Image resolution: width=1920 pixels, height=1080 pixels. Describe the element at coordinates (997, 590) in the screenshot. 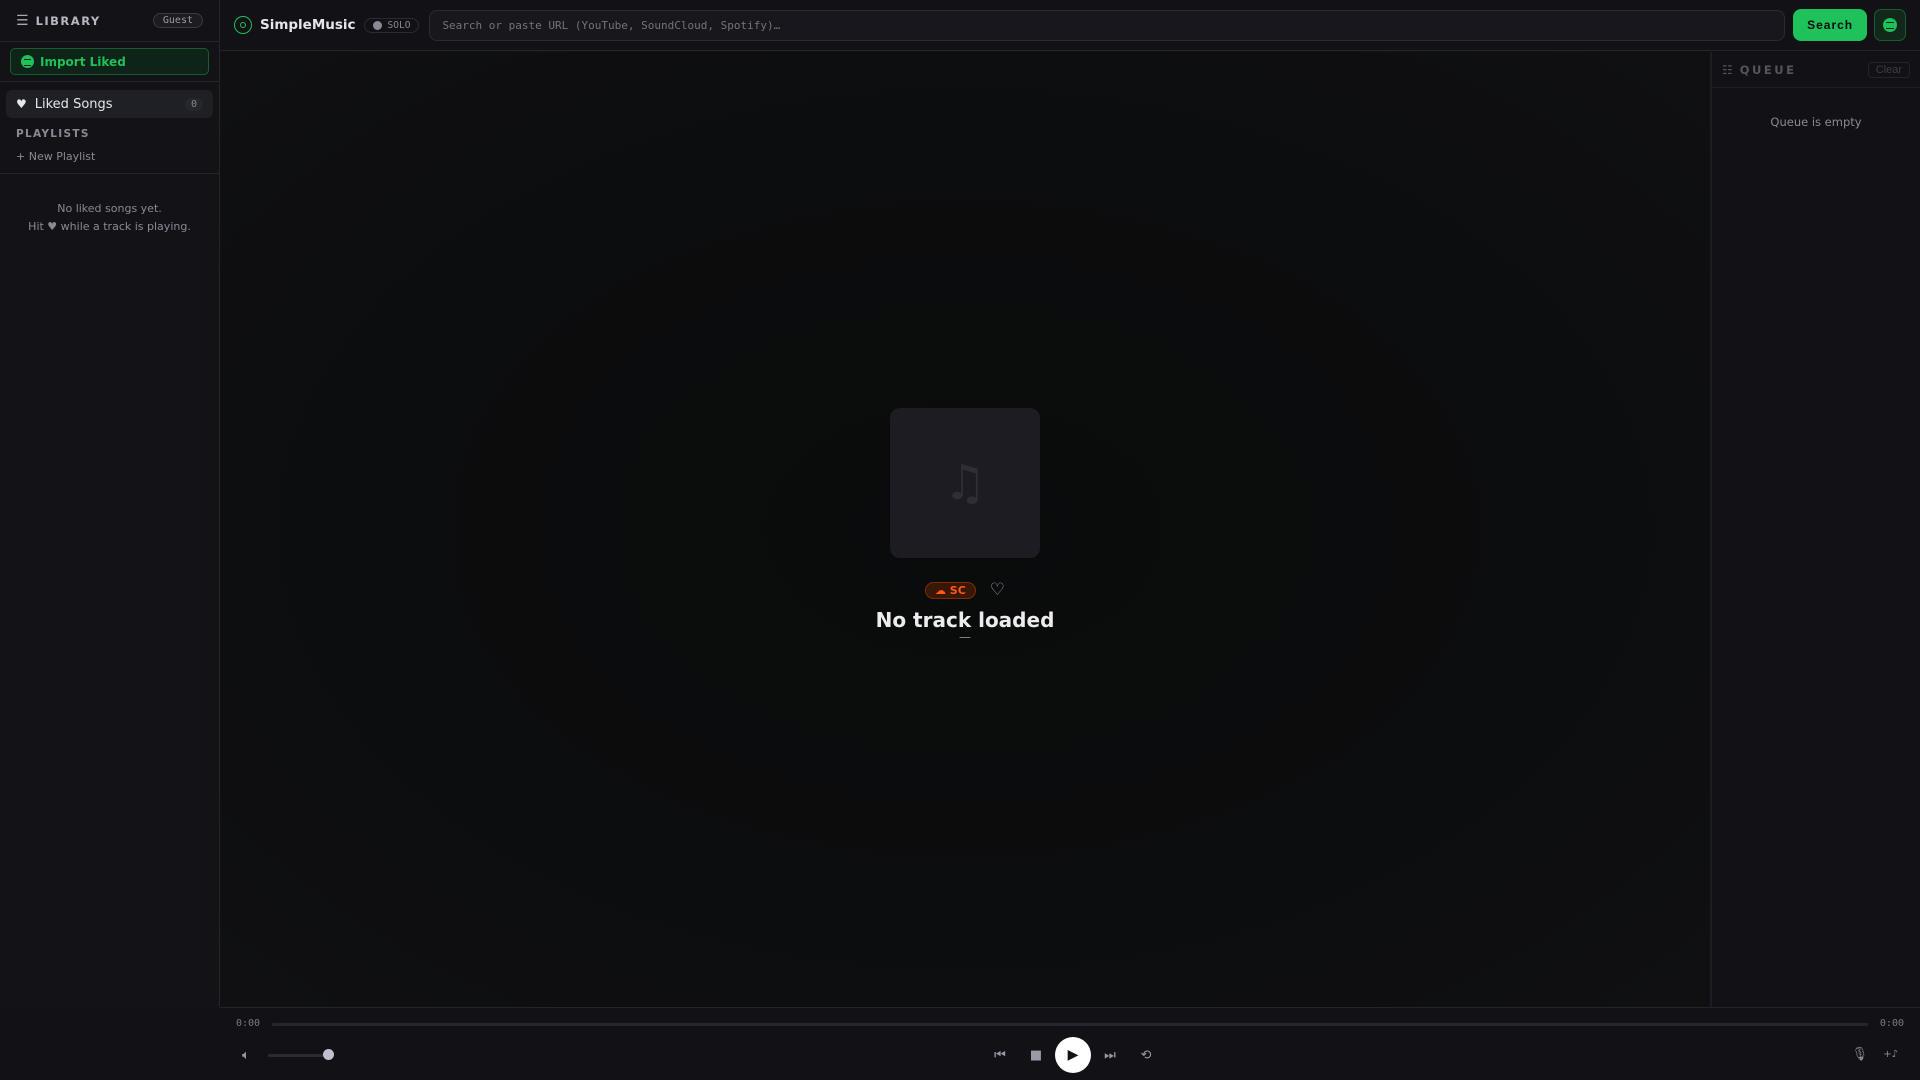

I see `like-heart-icon: ♡` at that location.